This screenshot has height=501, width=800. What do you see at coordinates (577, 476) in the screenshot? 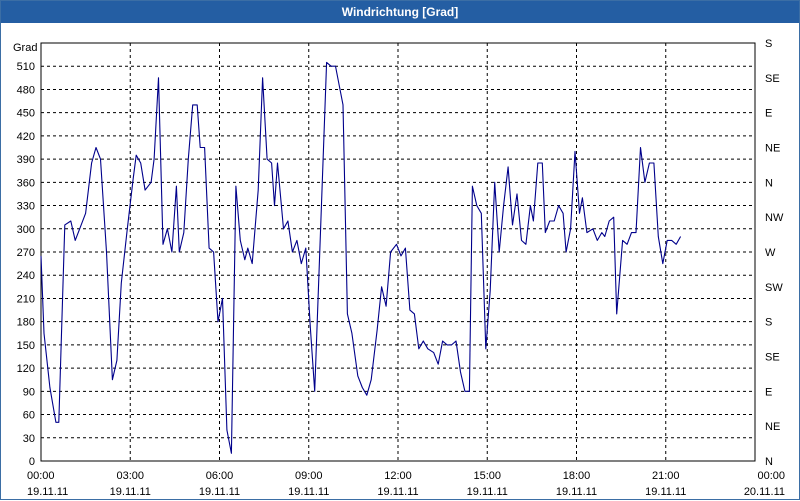
I see `x-tick-time: 18:00` at bounding box center [577, 476].